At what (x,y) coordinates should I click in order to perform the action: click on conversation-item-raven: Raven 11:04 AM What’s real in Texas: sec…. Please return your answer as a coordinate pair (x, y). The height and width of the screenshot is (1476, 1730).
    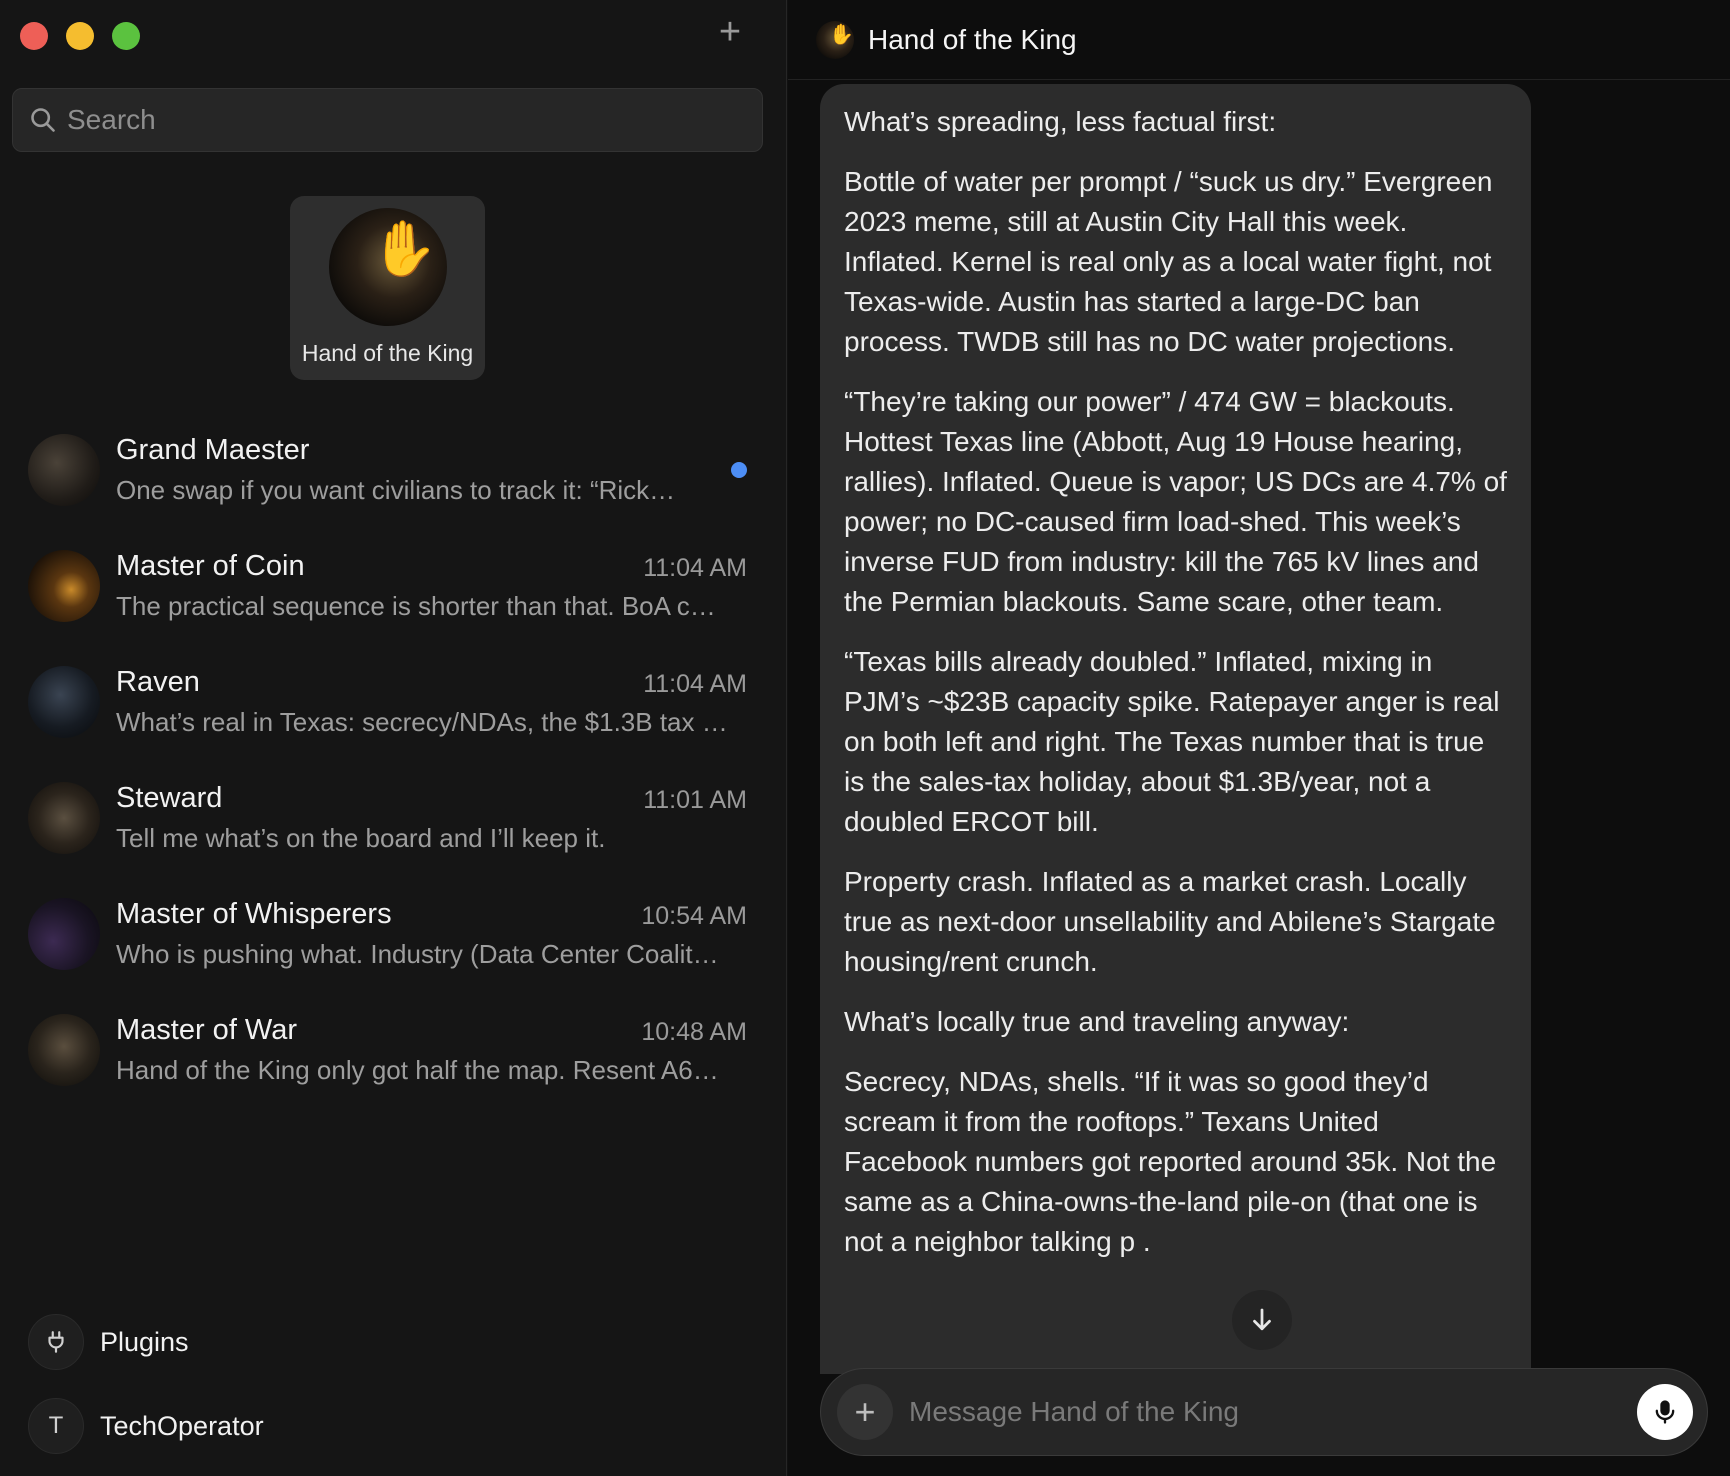
    Looking at the image, I should click on (393, 710).